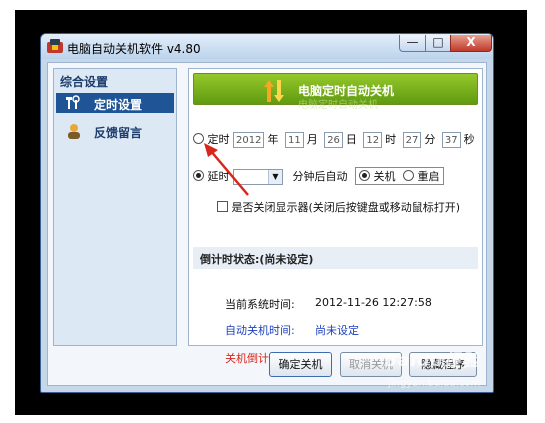 This screenshot has width=545, height=423. Describe the element at coordinates (373, 140) in the screenshot. I see `hour-field: 12` at that location.